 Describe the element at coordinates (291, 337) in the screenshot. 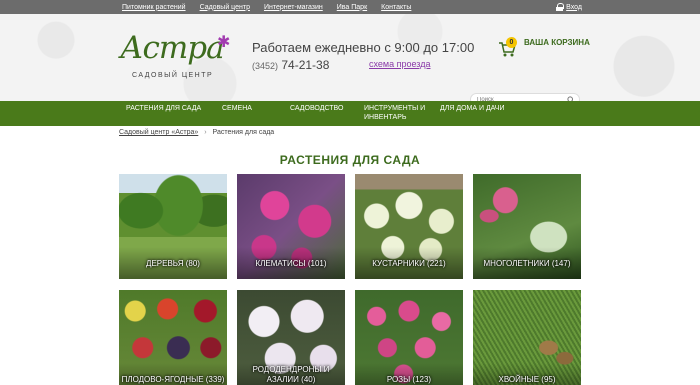

I see `category-rhododendrons: РОДОДЕНДРОНЫ И АЗАЛИИ (40)` at that location.